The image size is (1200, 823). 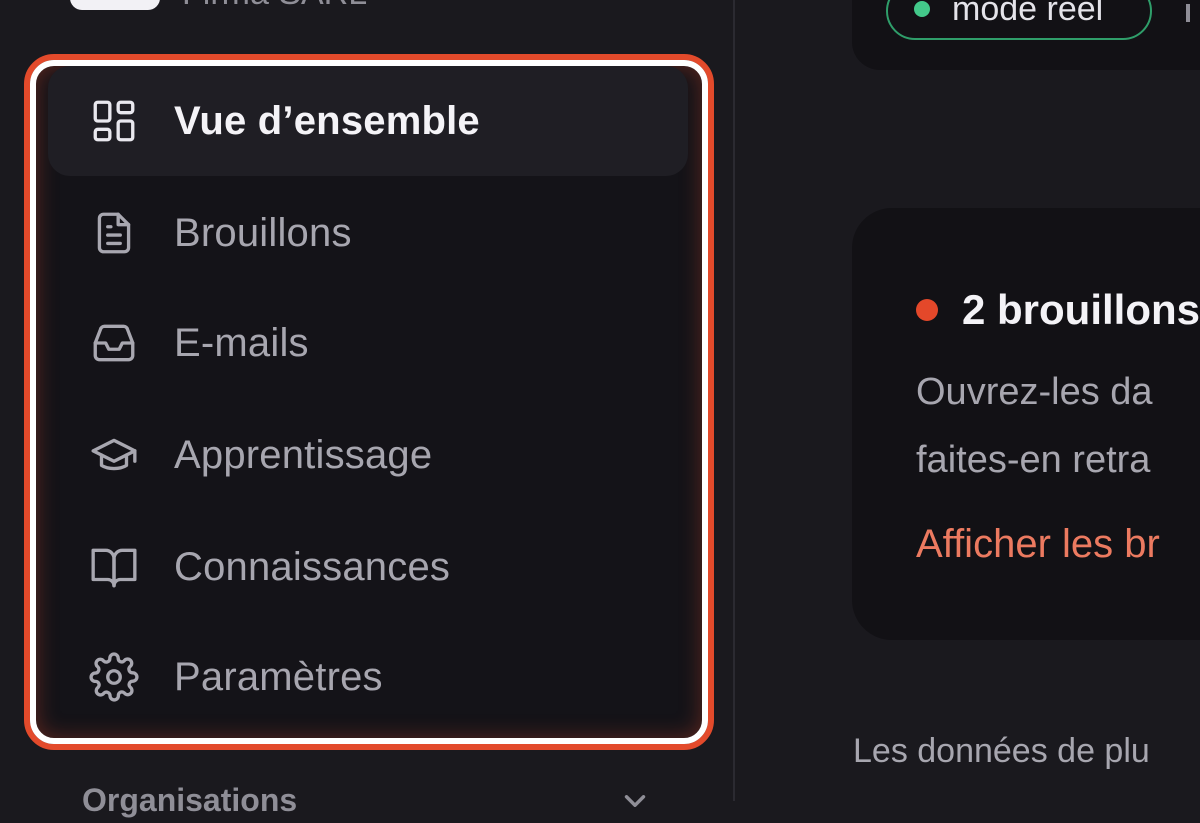 What do you see at coordinates (303, 454) in the screenshot?
I see `sidebar-item-label: Apprentissage` at bounding box center [303, 454].